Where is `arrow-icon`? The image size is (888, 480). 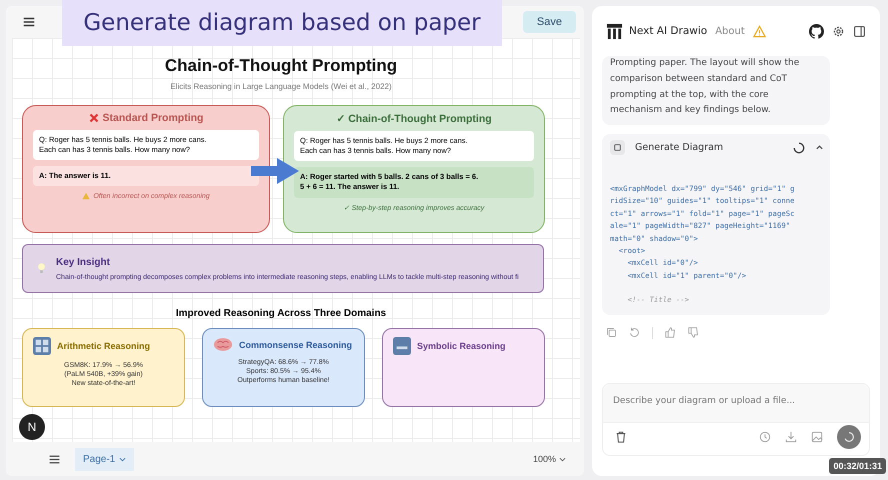 arrow-icon is located at coordinates (275, 171).